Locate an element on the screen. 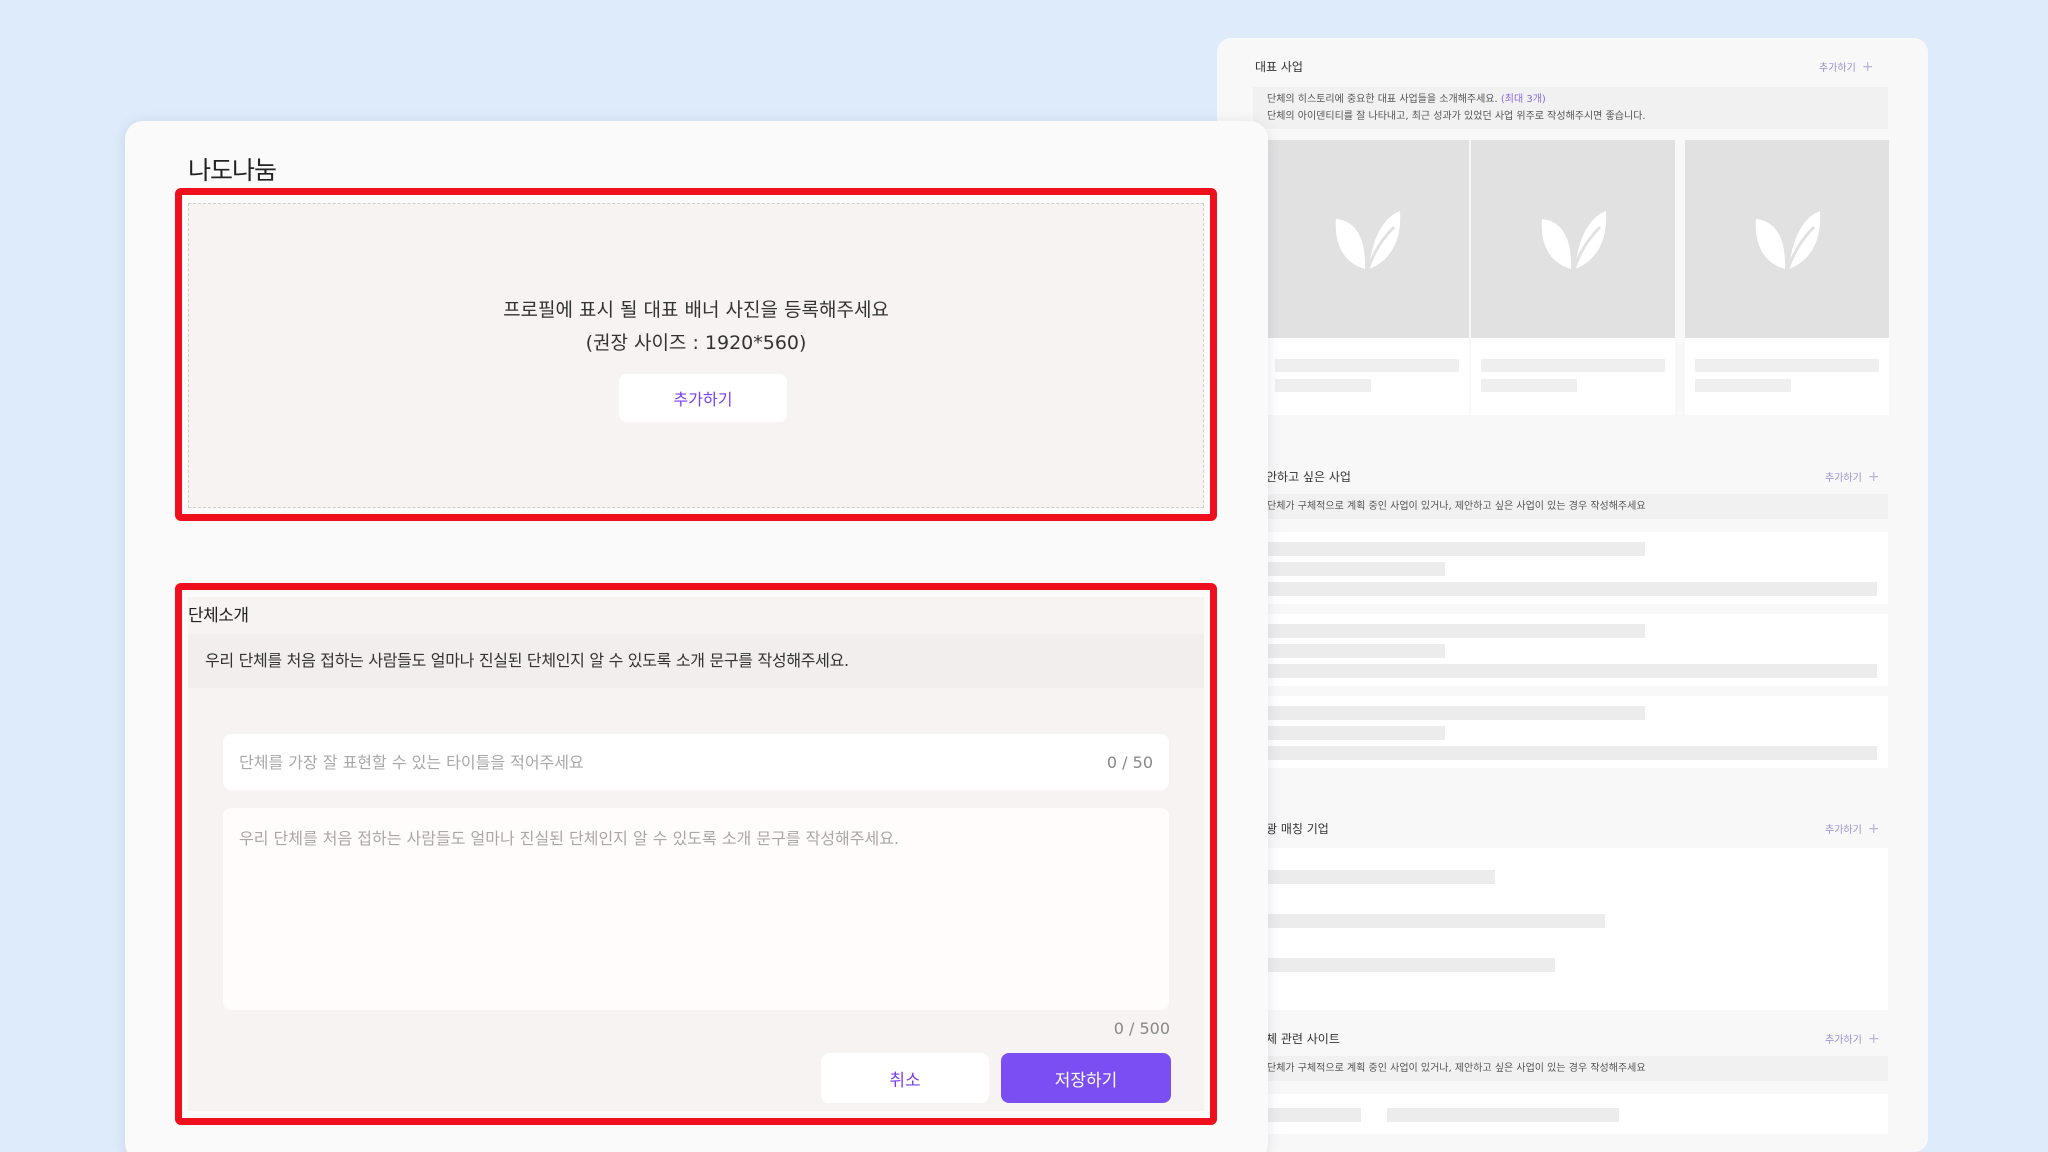  matching-list is located at coordinates (1570, 929).